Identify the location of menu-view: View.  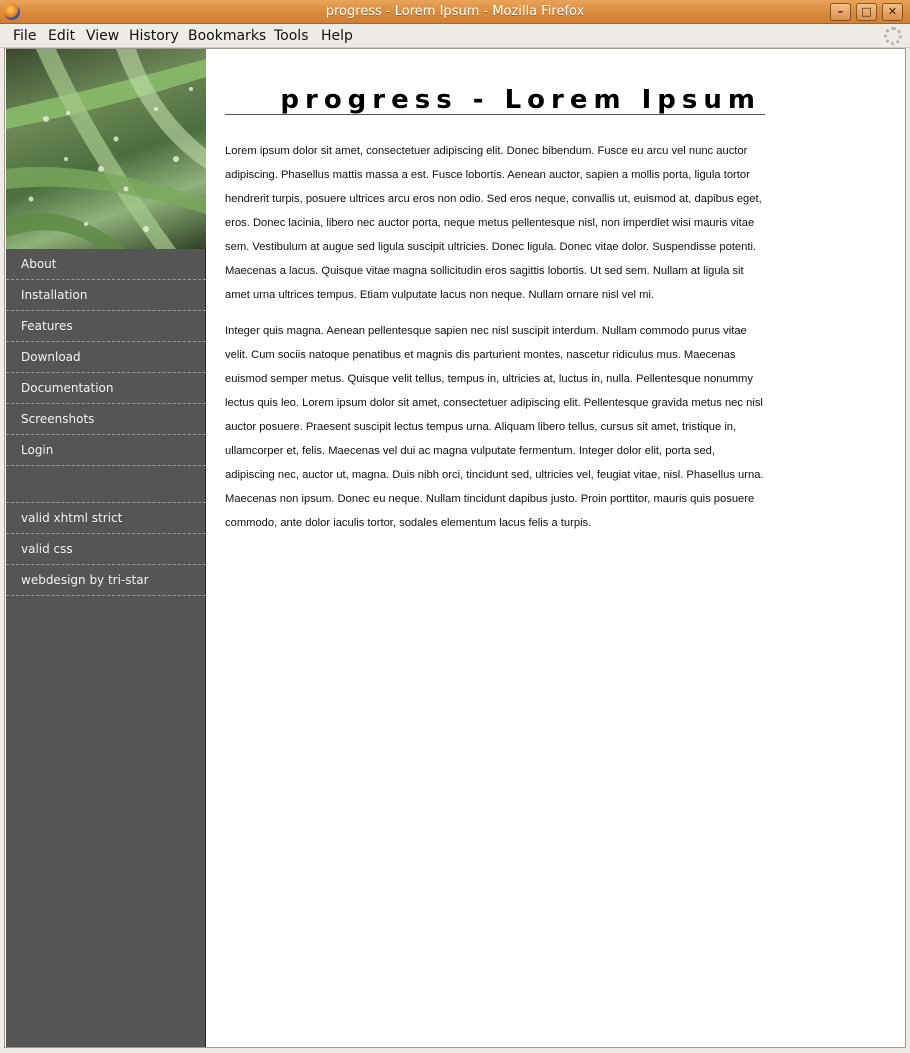
(102, 36).